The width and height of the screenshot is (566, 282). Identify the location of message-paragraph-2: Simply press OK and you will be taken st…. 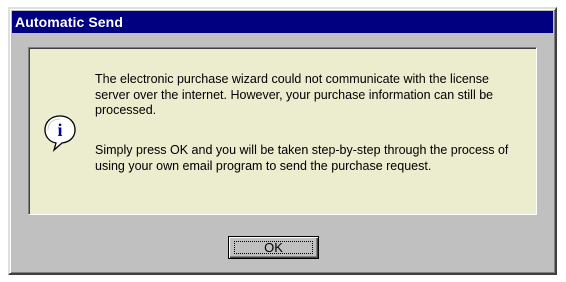
(302, 158).